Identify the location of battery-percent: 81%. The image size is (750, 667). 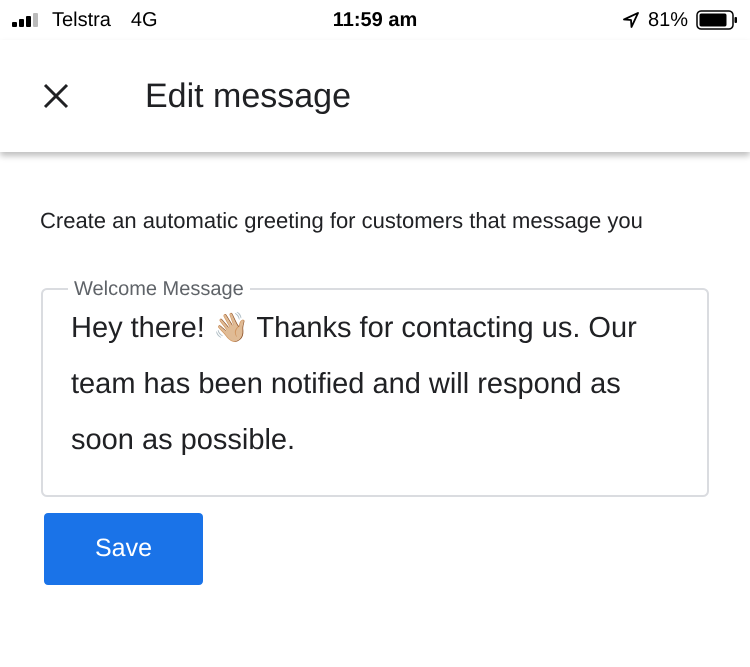
(668, 20).